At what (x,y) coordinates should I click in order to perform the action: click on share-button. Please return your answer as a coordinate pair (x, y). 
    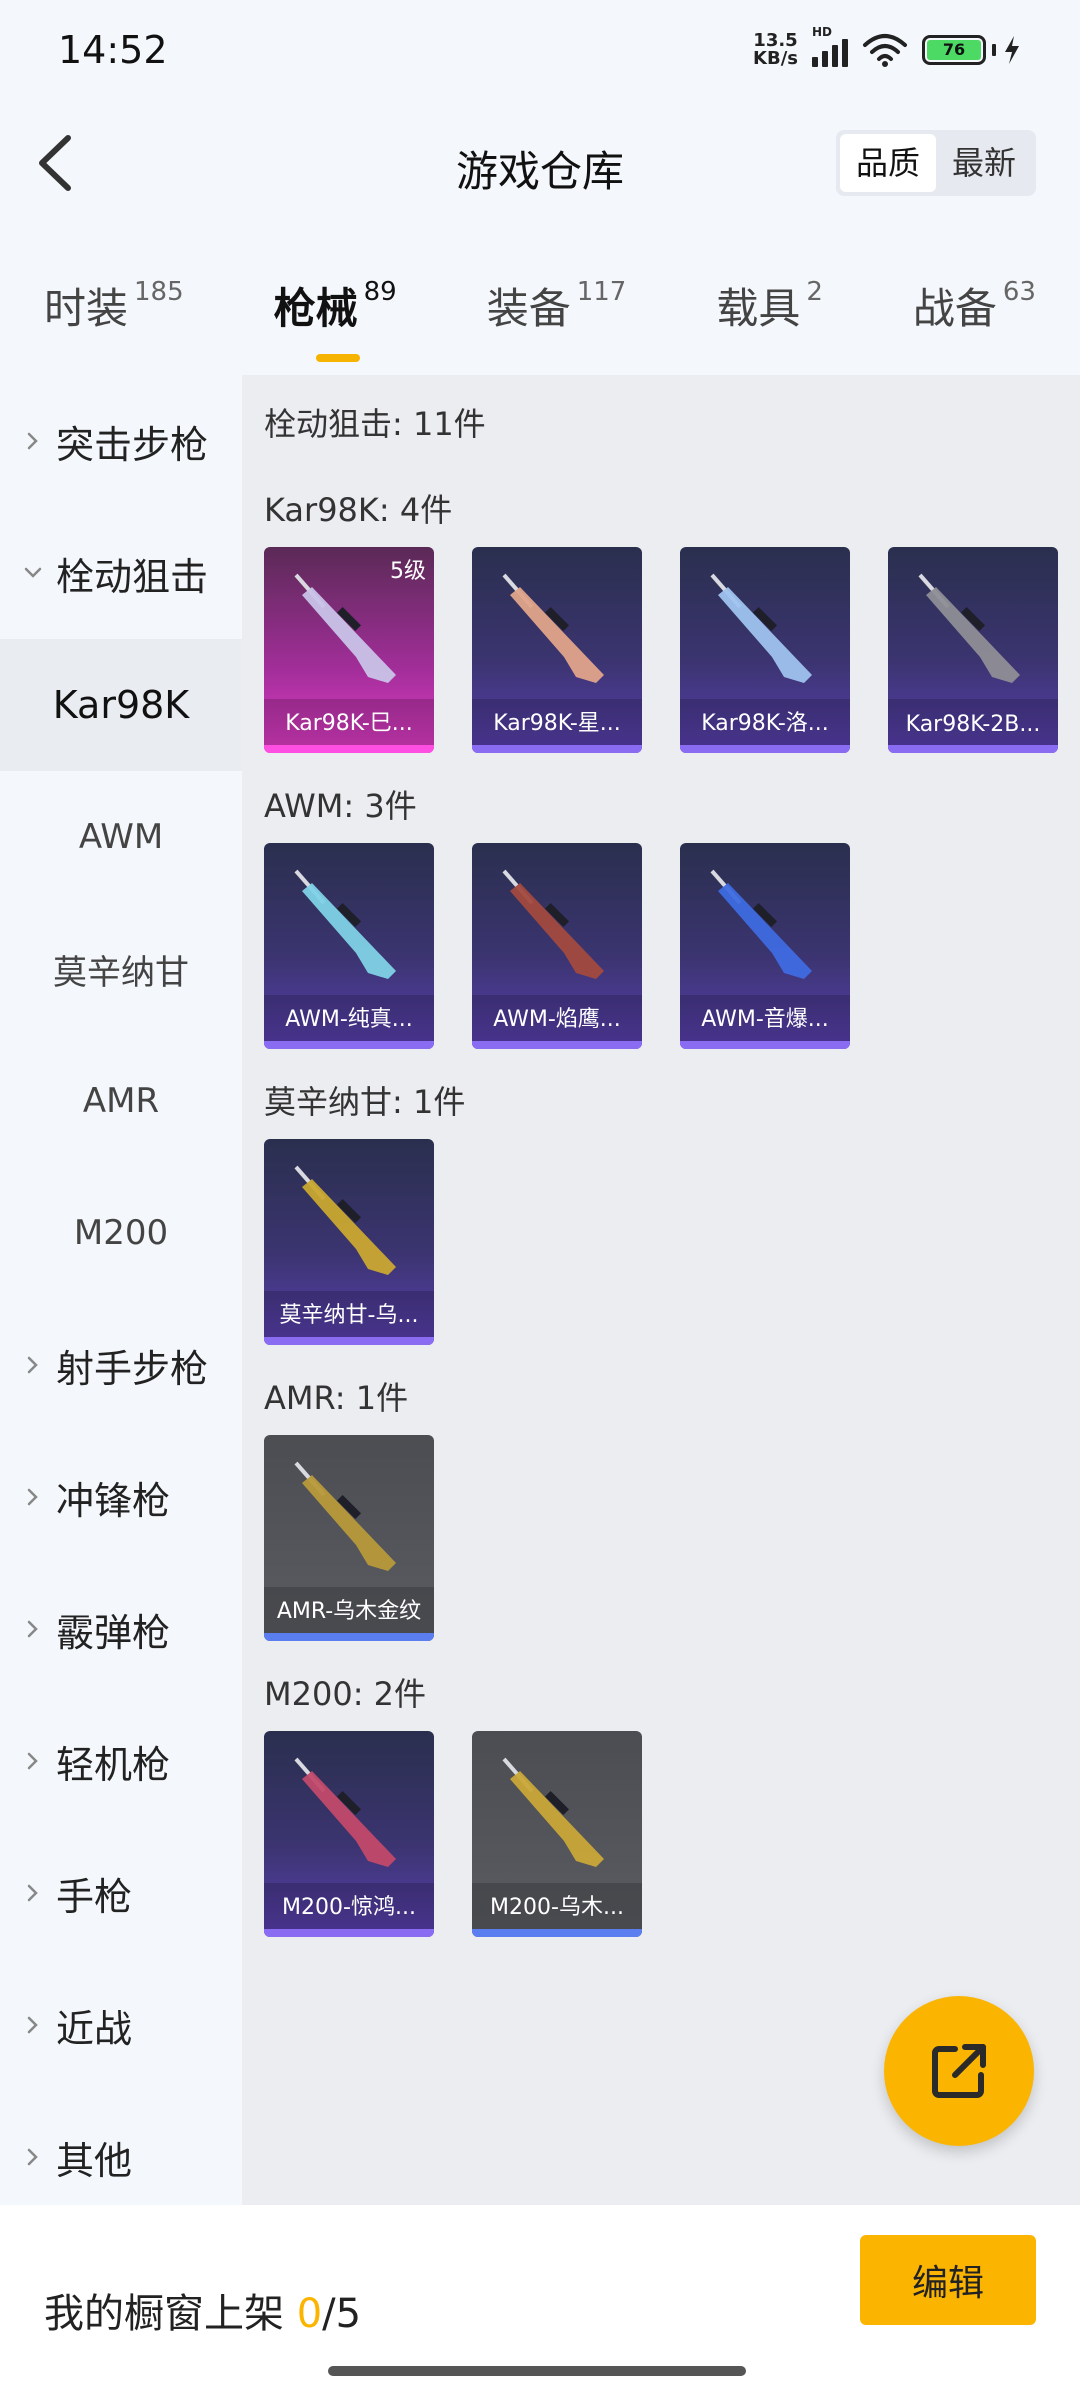
    Looking at the image, I should click on (959, 2071).